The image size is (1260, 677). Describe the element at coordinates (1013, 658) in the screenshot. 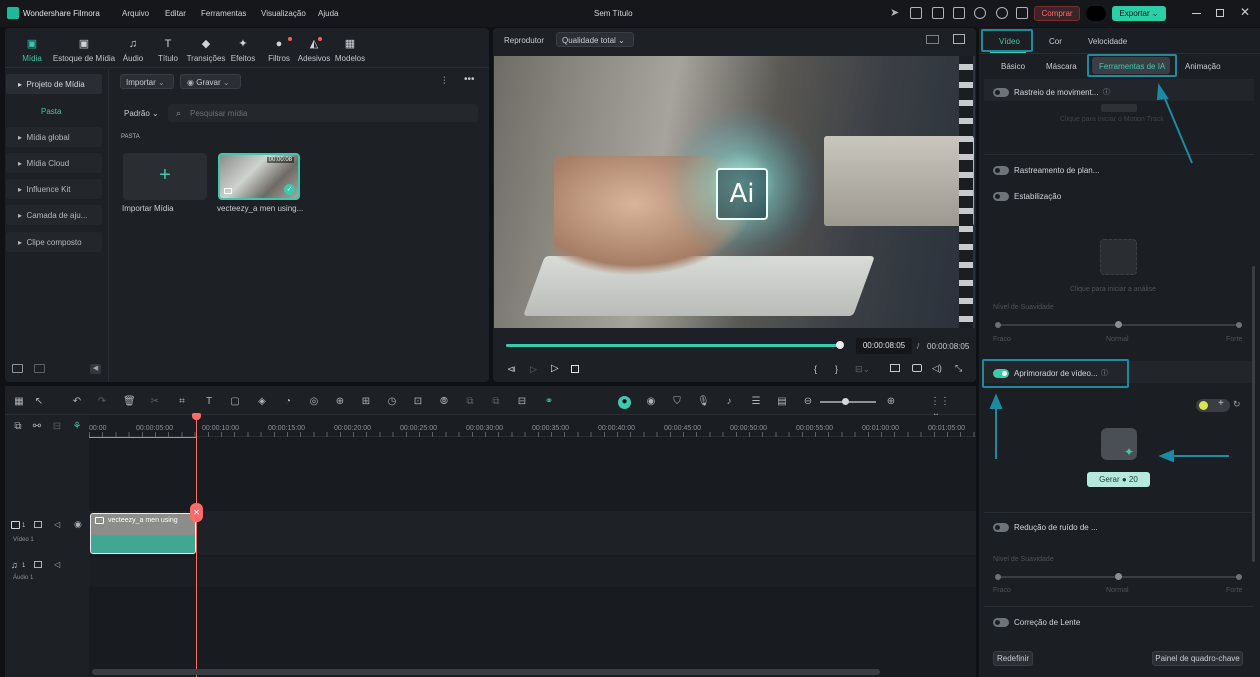

I see `reset-button: Redefinir` at that location.